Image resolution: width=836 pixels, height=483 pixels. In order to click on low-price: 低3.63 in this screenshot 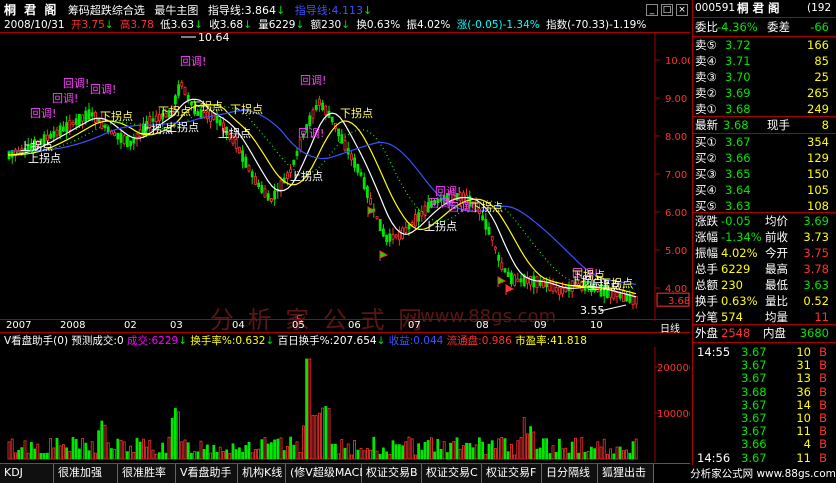, I will do `click(177, 25)`.